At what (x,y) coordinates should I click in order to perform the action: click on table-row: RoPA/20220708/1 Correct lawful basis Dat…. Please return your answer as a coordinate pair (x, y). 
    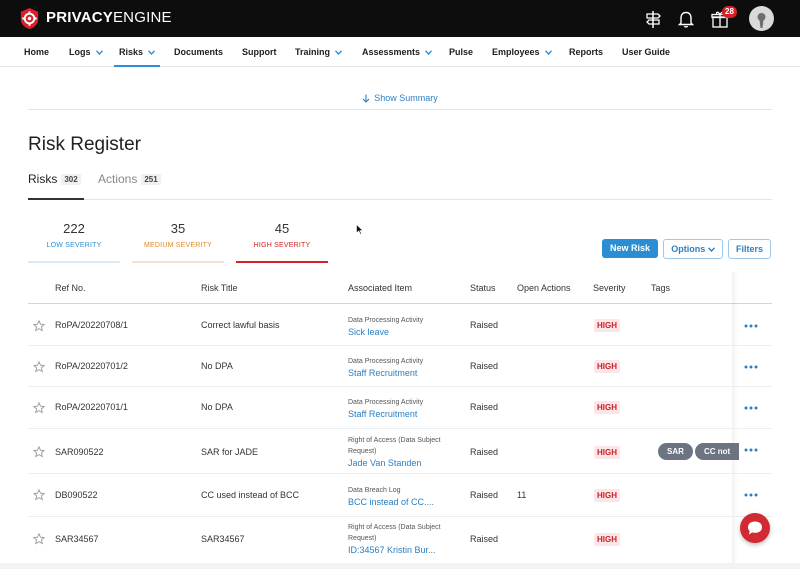
    Looking at the image, I should click on (400, 325).